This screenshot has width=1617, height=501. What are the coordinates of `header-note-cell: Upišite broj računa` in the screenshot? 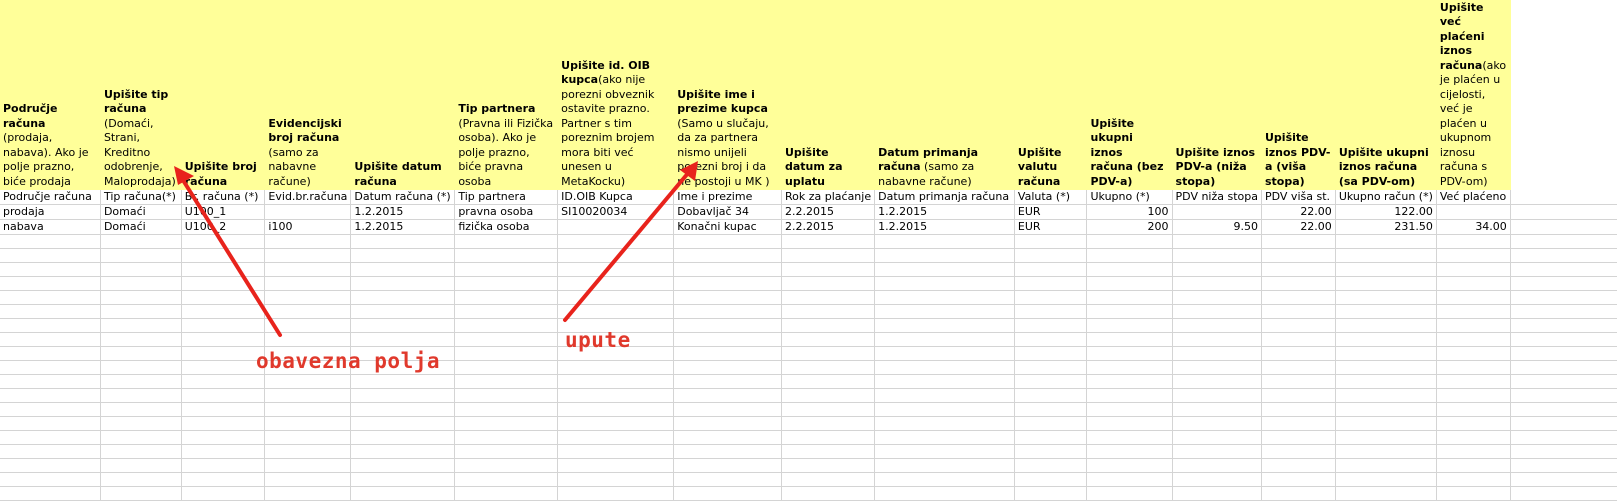 It's located at (223, 95).